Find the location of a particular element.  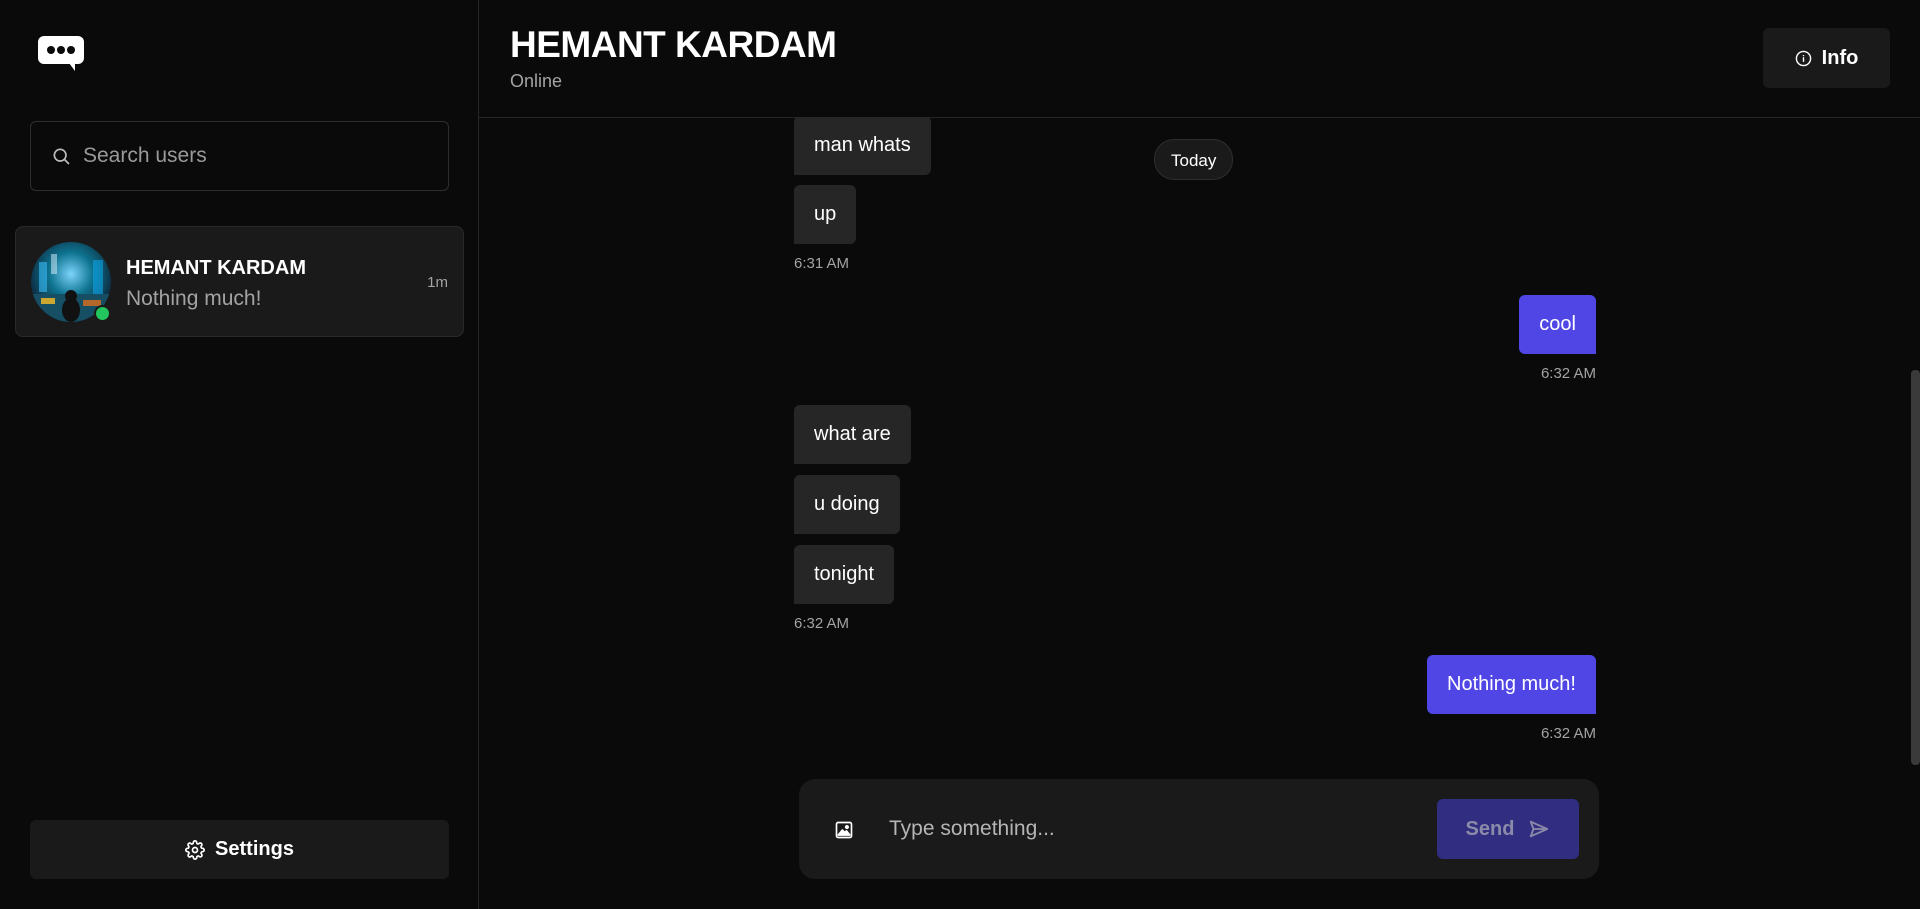

search-box is located at coordinates (239, 156).